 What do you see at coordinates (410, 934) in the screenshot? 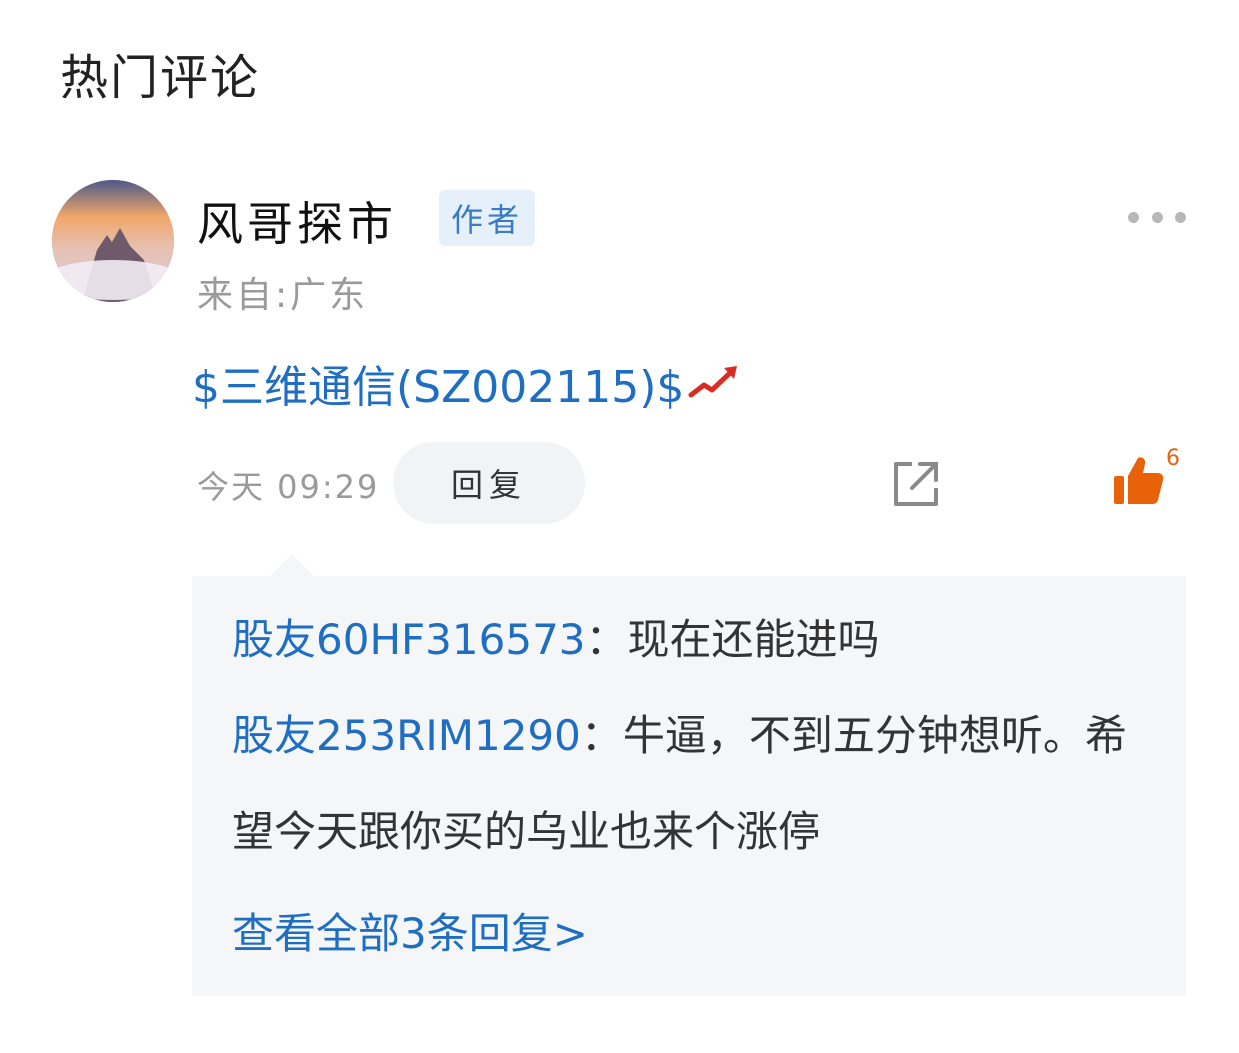
I see `view-all-replies-link: 查看全部3条回复>` at bounding box center [410, 934].